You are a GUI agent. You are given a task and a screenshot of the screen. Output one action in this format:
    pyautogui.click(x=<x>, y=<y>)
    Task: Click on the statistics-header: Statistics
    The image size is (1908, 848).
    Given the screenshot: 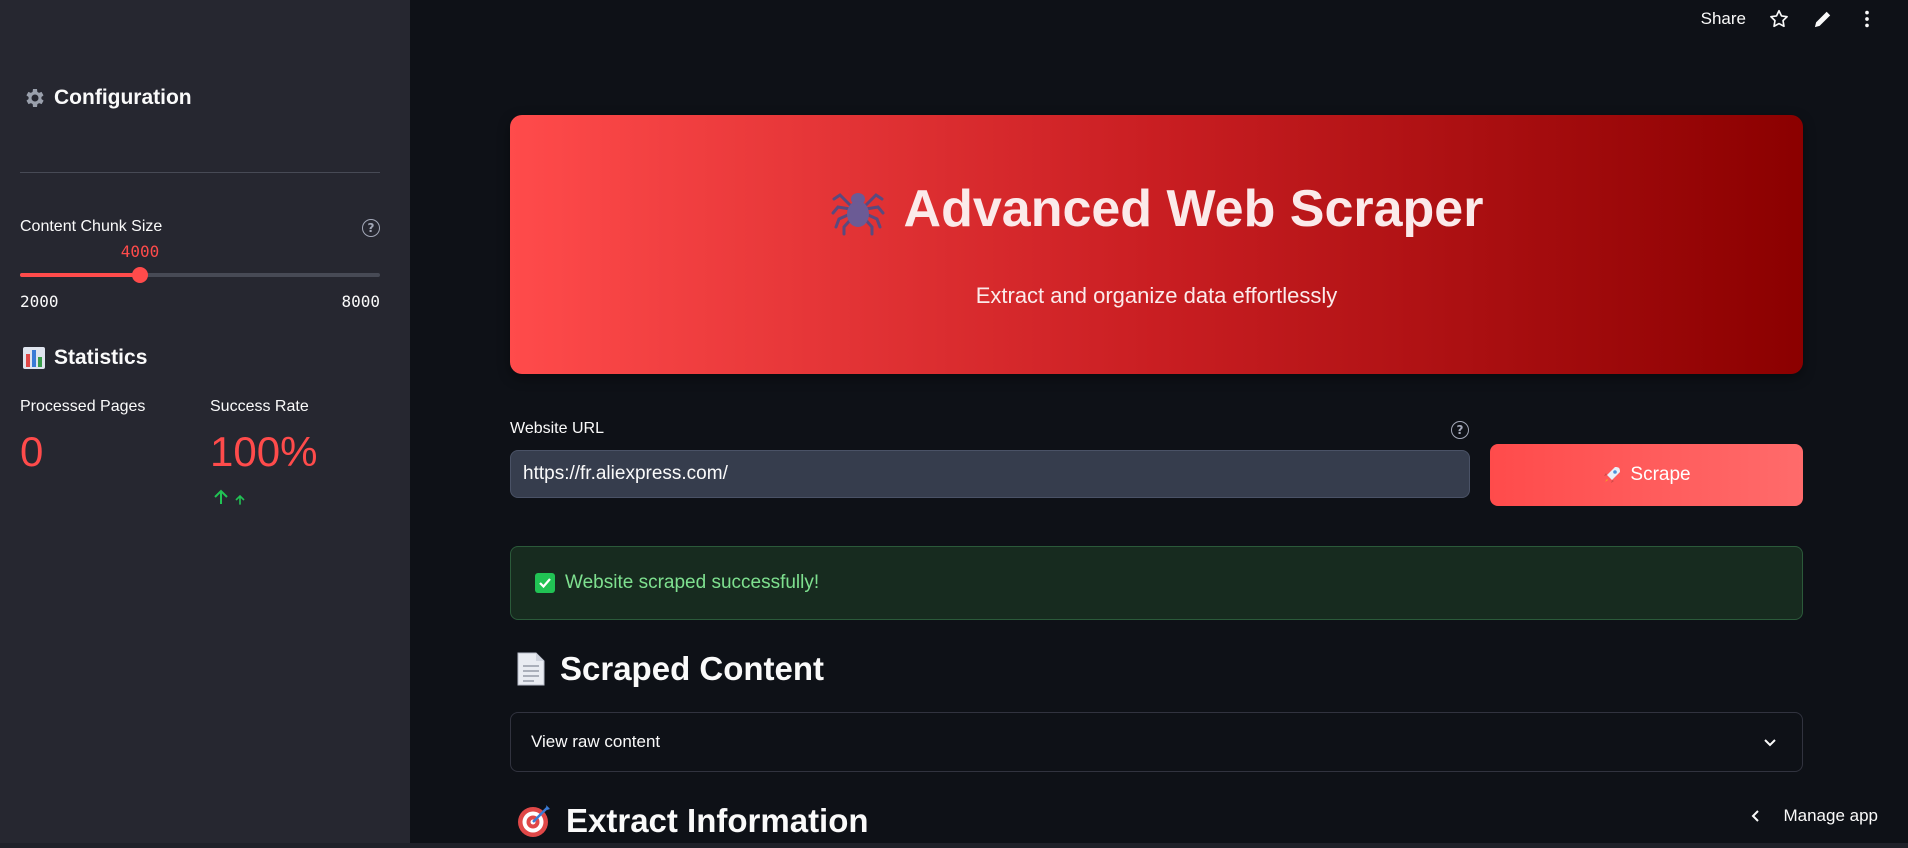 What is the action you would take?
    pyautogui.click(x=84, y=358)
    